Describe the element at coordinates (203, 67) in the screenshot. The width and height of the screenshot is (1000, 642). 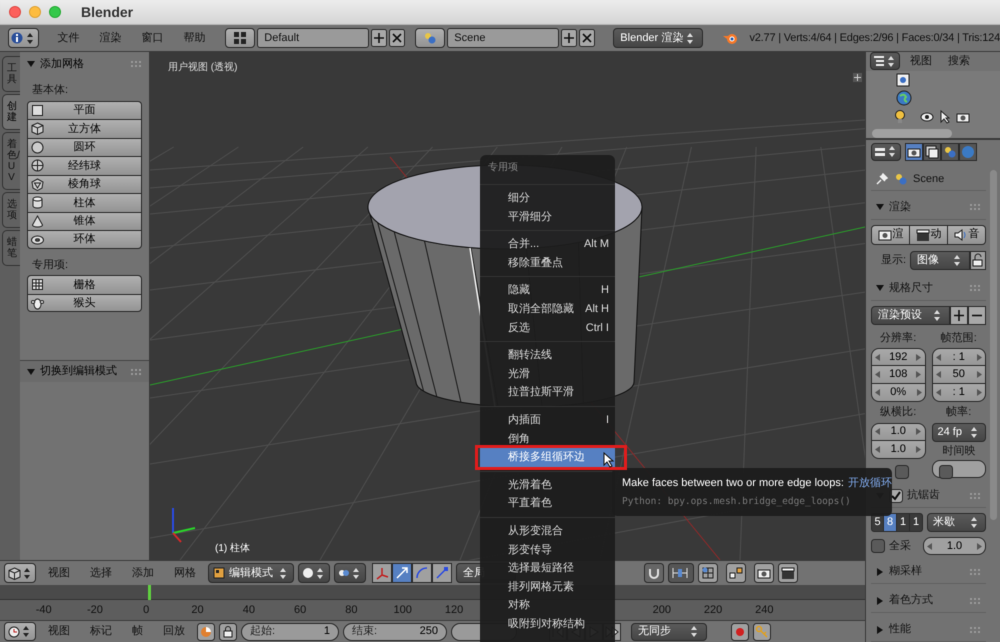
I see `viewport-title: 用户视图 (透视)` at that location.